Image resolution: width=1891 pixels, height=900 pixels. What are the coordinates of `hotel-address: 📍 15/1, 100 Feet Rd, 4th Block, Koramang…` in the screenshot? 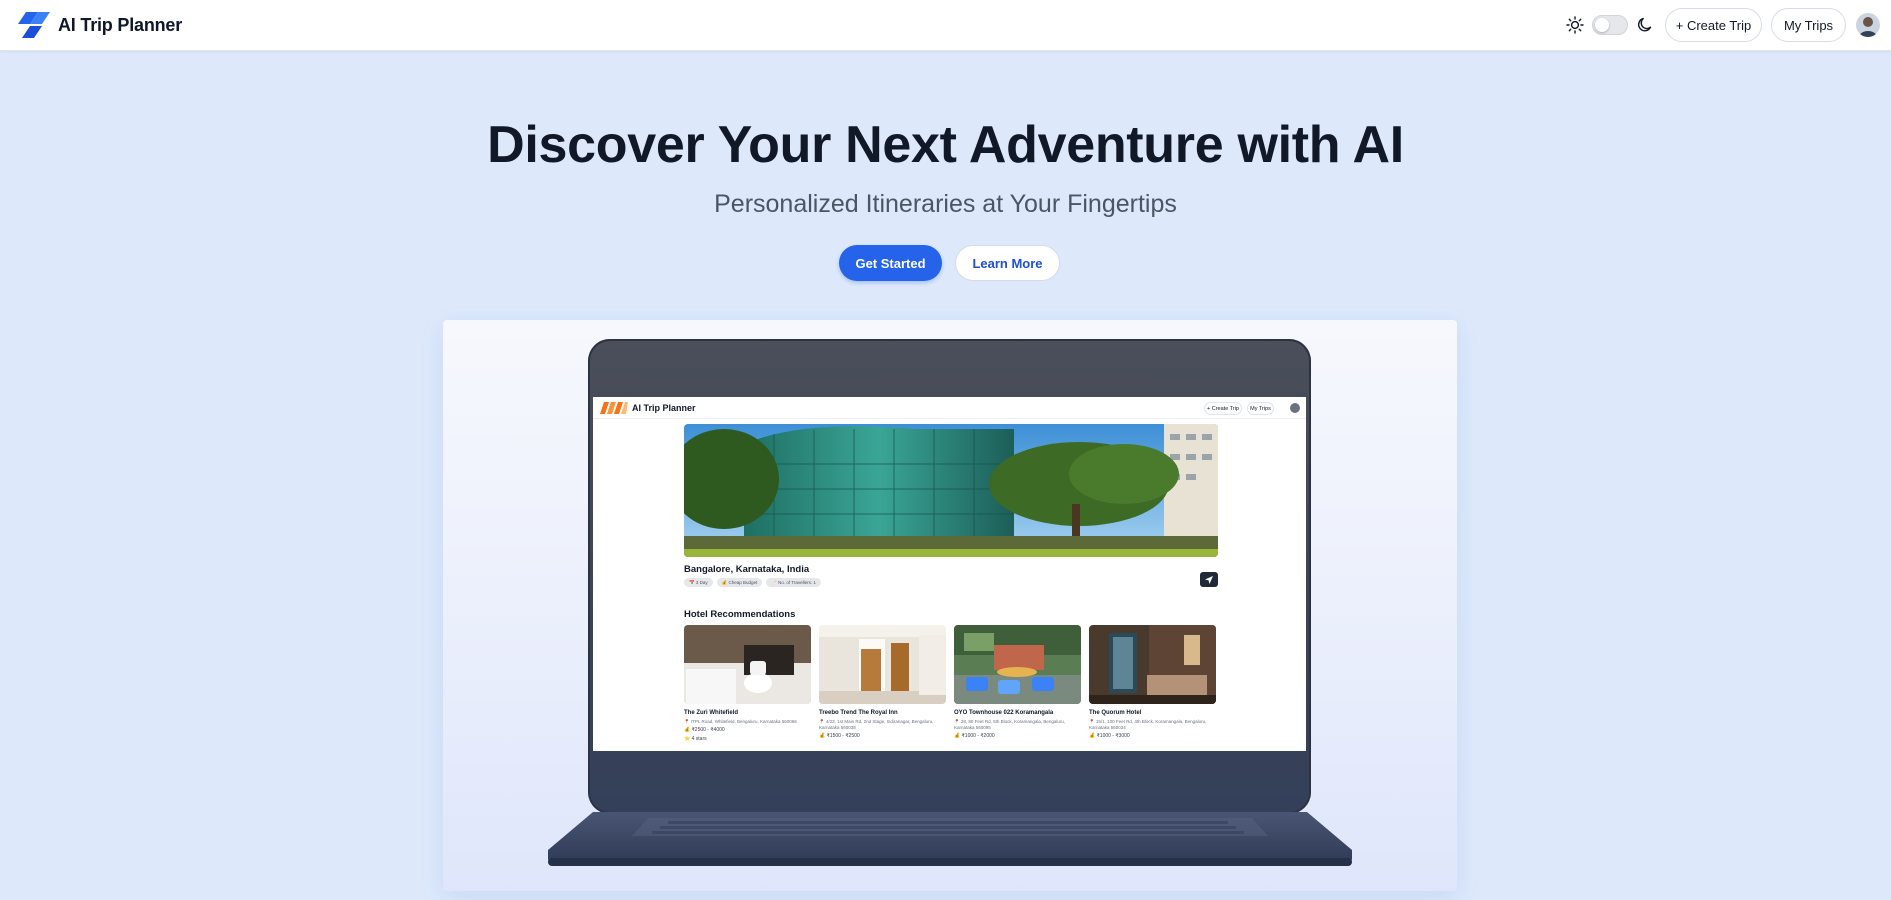 It's located at (1148, 724).